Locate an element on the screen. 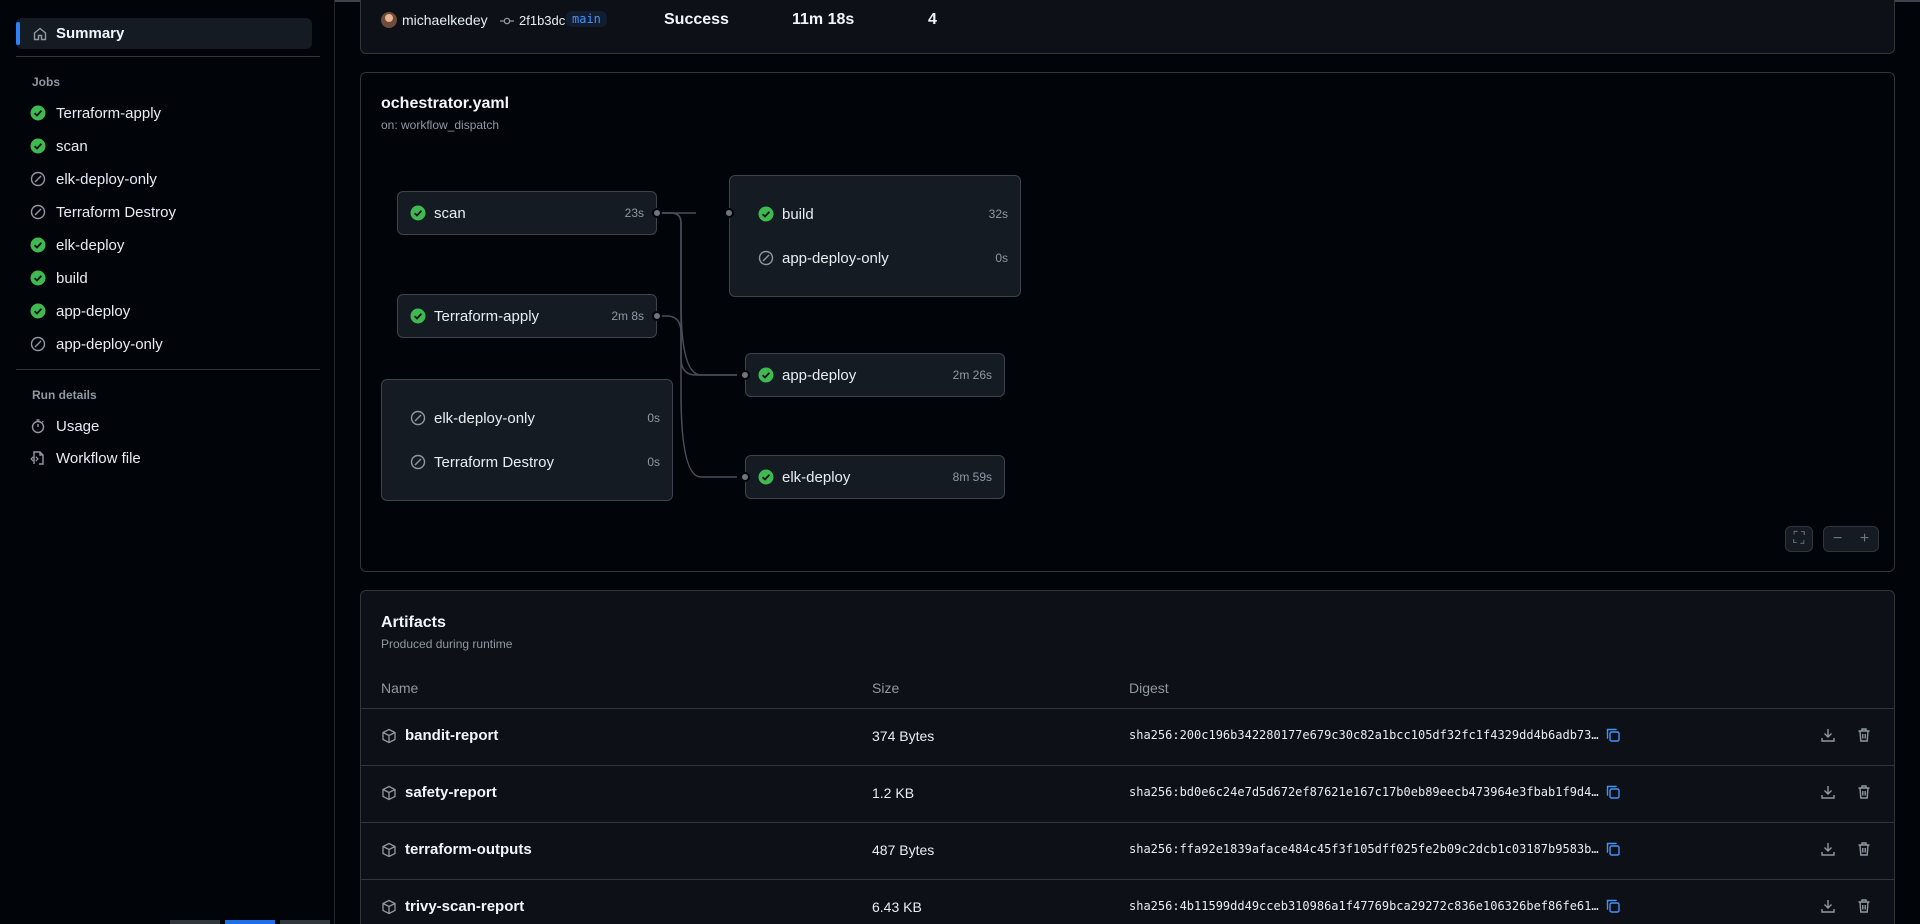  sidebar-item-workflow-file: Workflow file is located at coordinates (175, 458).